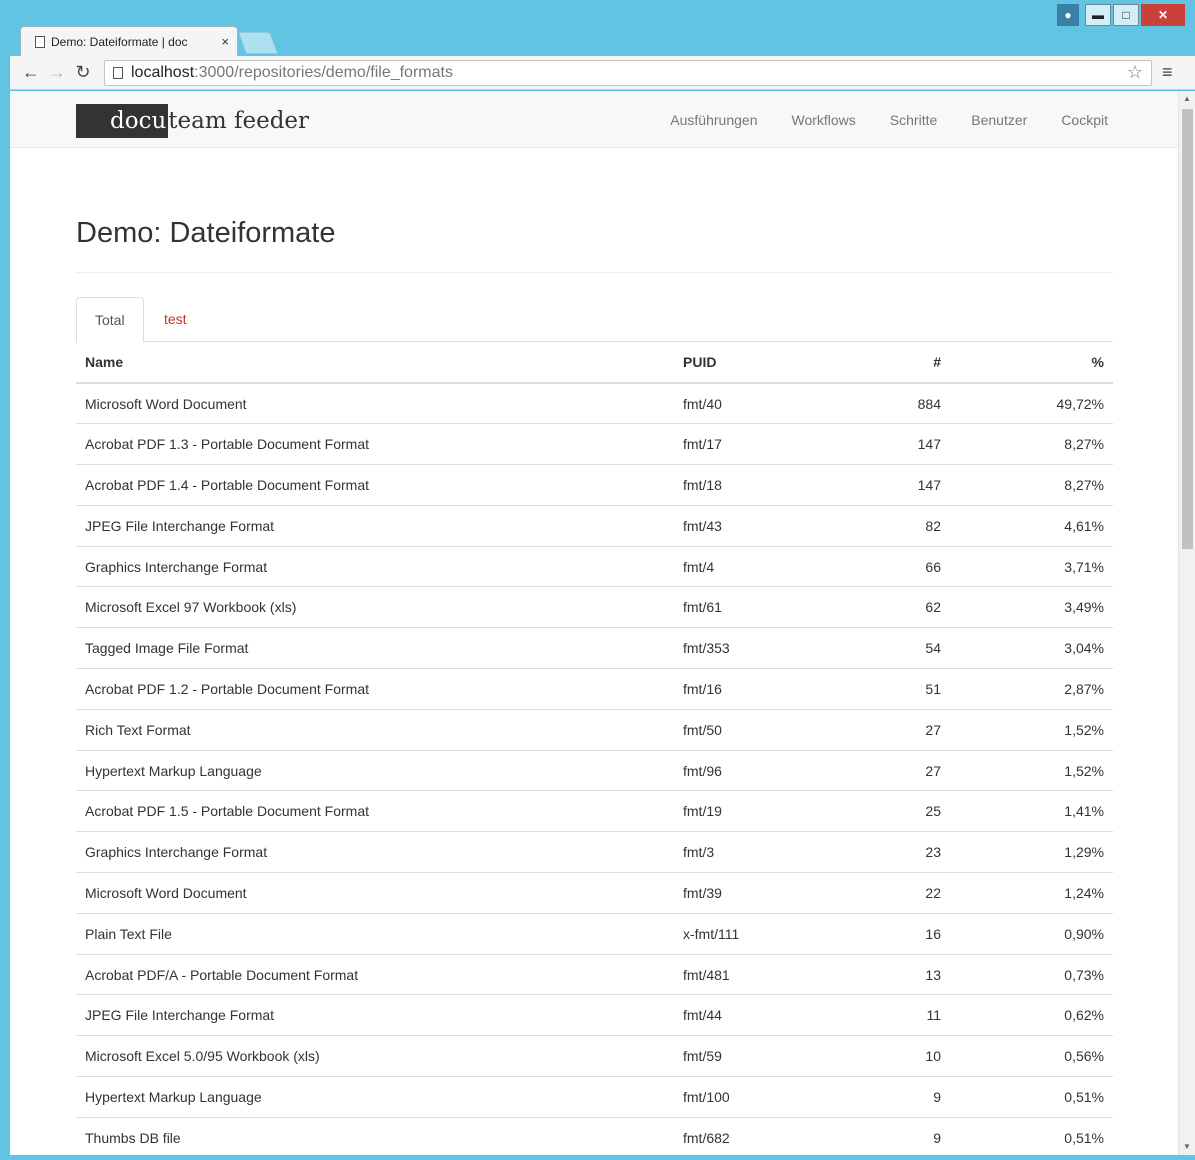  Describe the element at coordinates (764, 974) in the screenshot. I see `cell-puid: fmt/481` at that location.